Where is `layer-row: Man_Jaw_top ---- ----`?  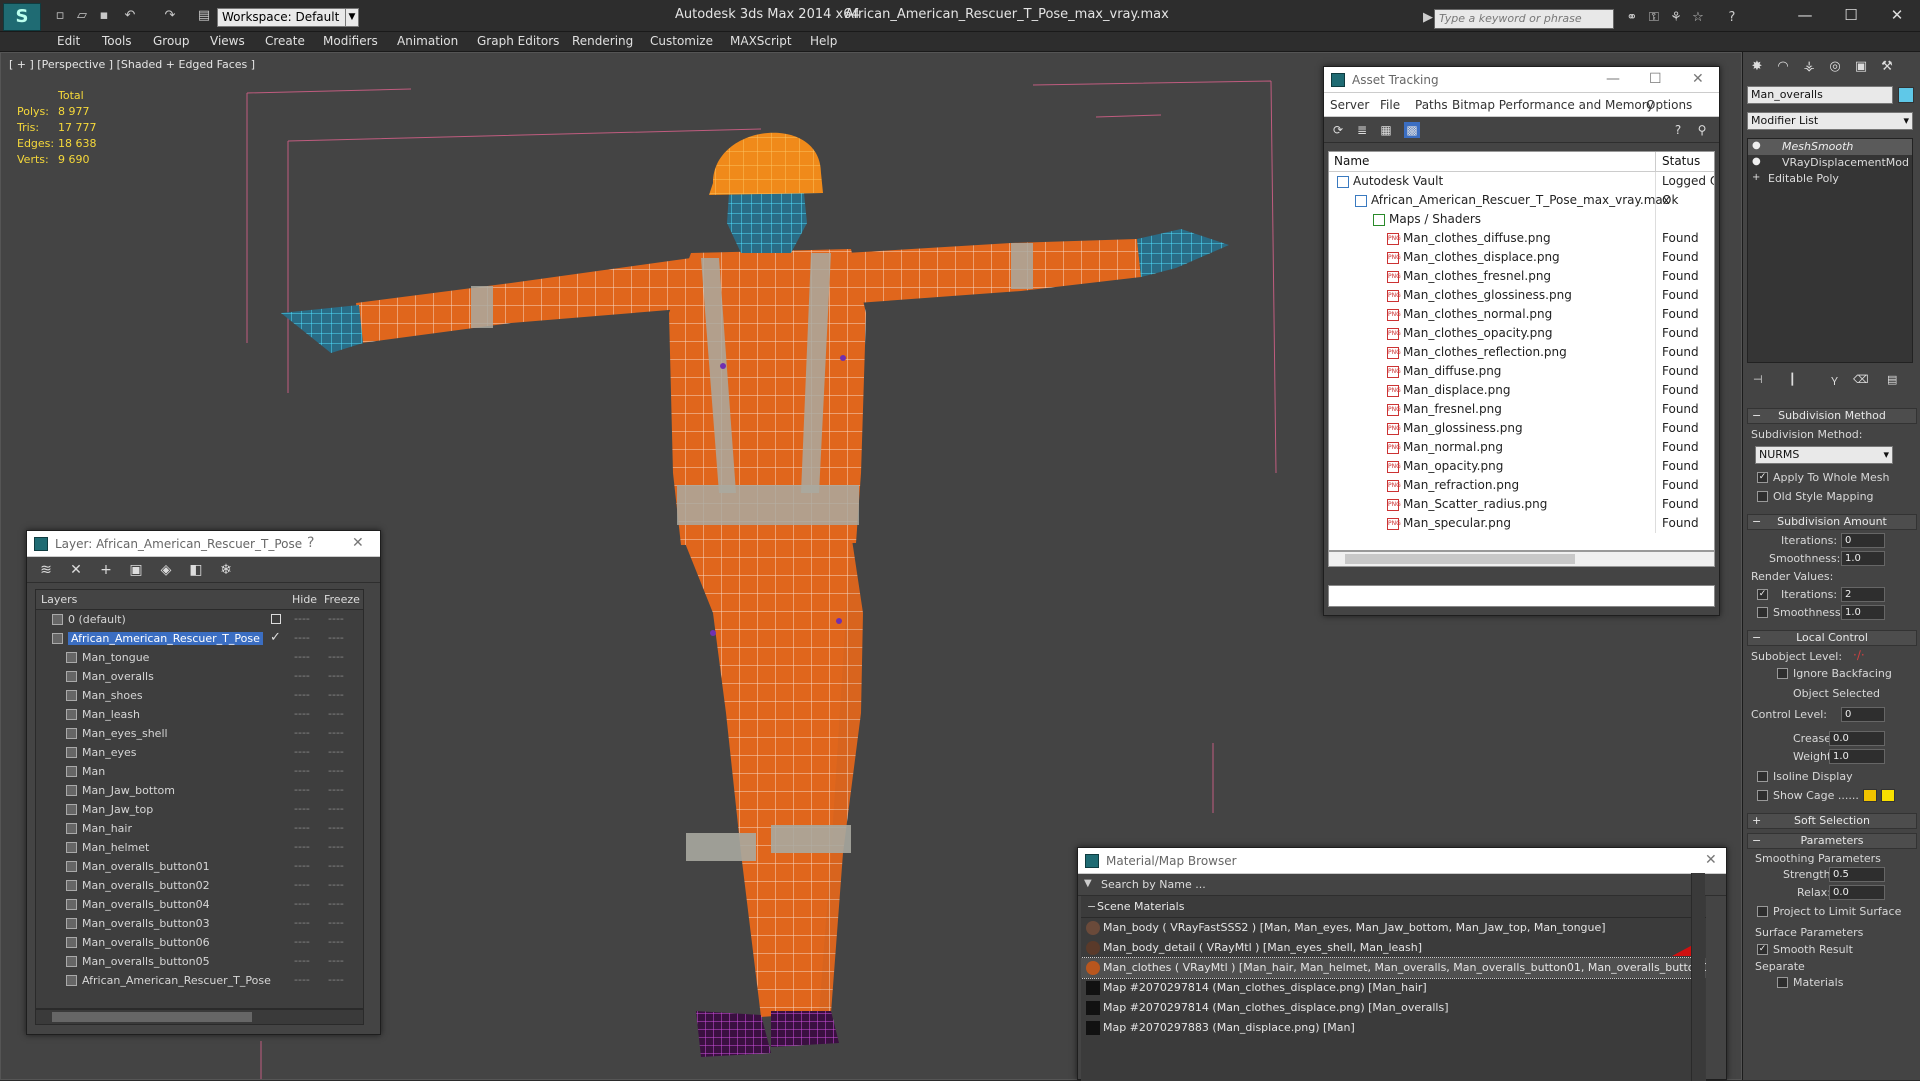 layer-row: Man_Jaw_top ---- ---- is located at coordinates (199, 809).